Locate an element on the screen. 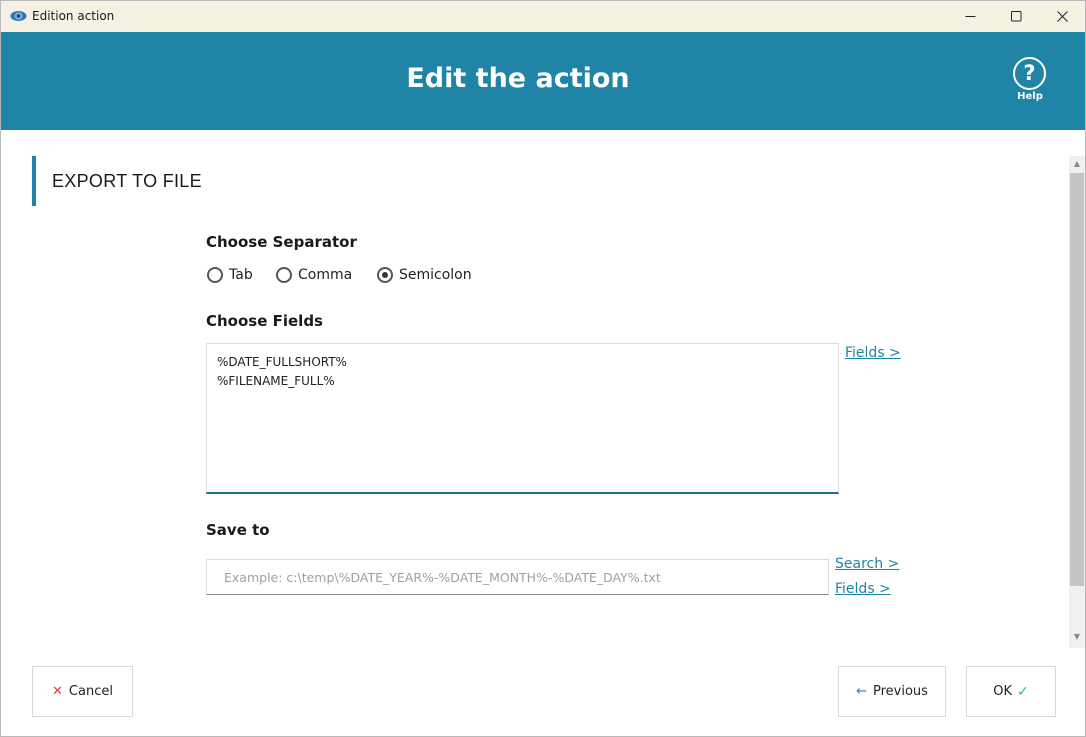  radio-semicolon-label: Semicolon is located at coordinates (435, 275).